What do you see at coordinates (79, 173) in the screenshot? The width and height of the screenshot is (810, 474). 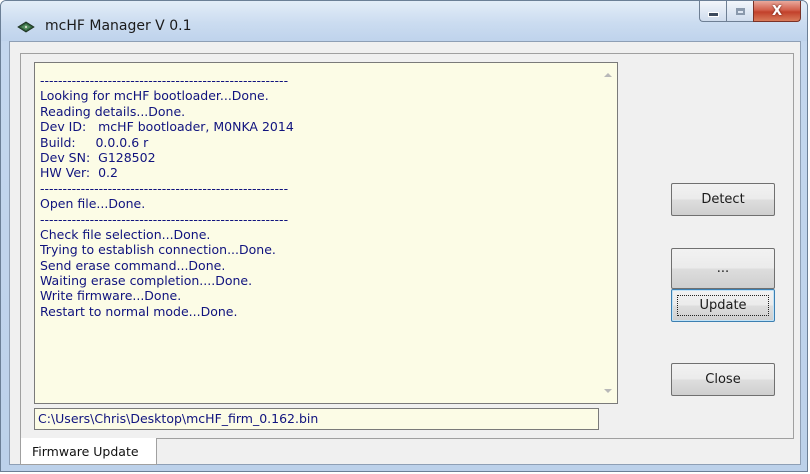 I see `log-line: HW Ver: 0.2` at bounding box center [79, 173].